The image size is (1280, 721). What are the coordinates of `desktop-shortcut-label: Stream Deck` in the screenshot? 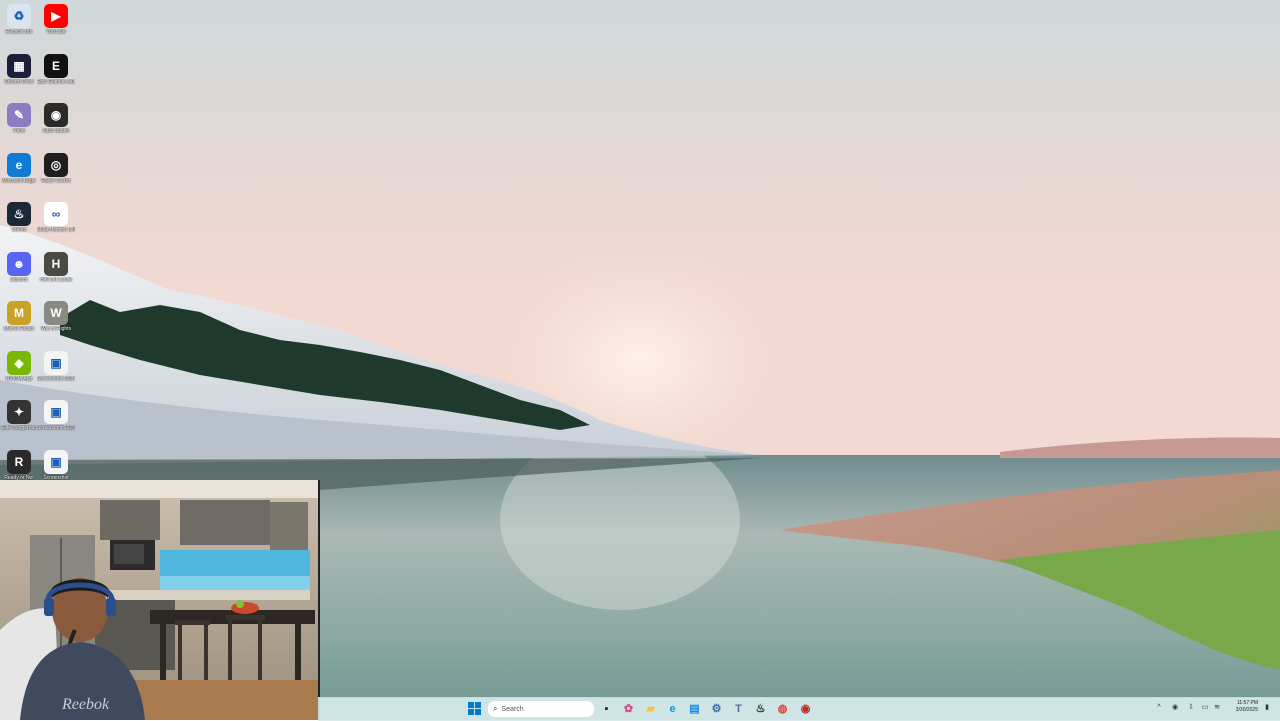 It's located at (19, 81).